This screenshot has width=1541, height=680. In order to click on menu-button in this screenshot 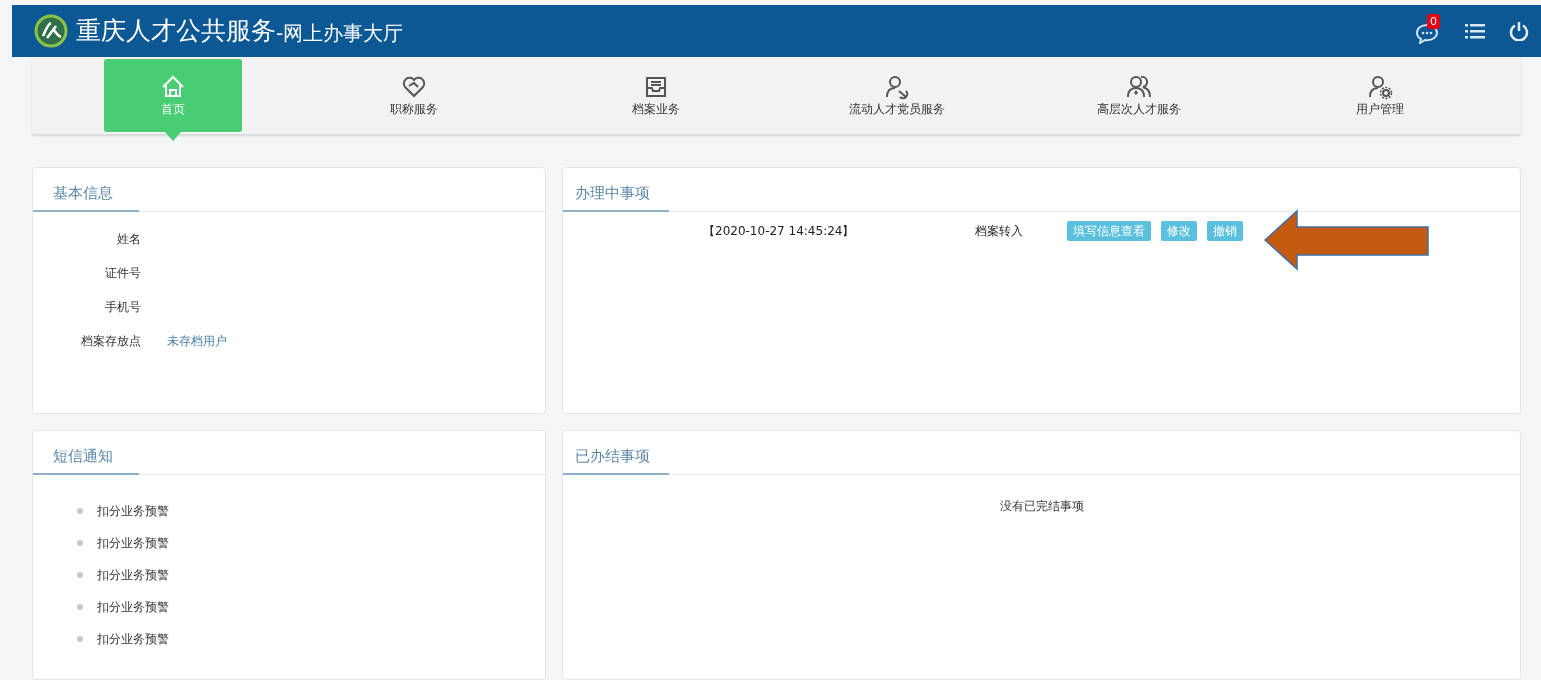, I will do `click(1475, 30)`.